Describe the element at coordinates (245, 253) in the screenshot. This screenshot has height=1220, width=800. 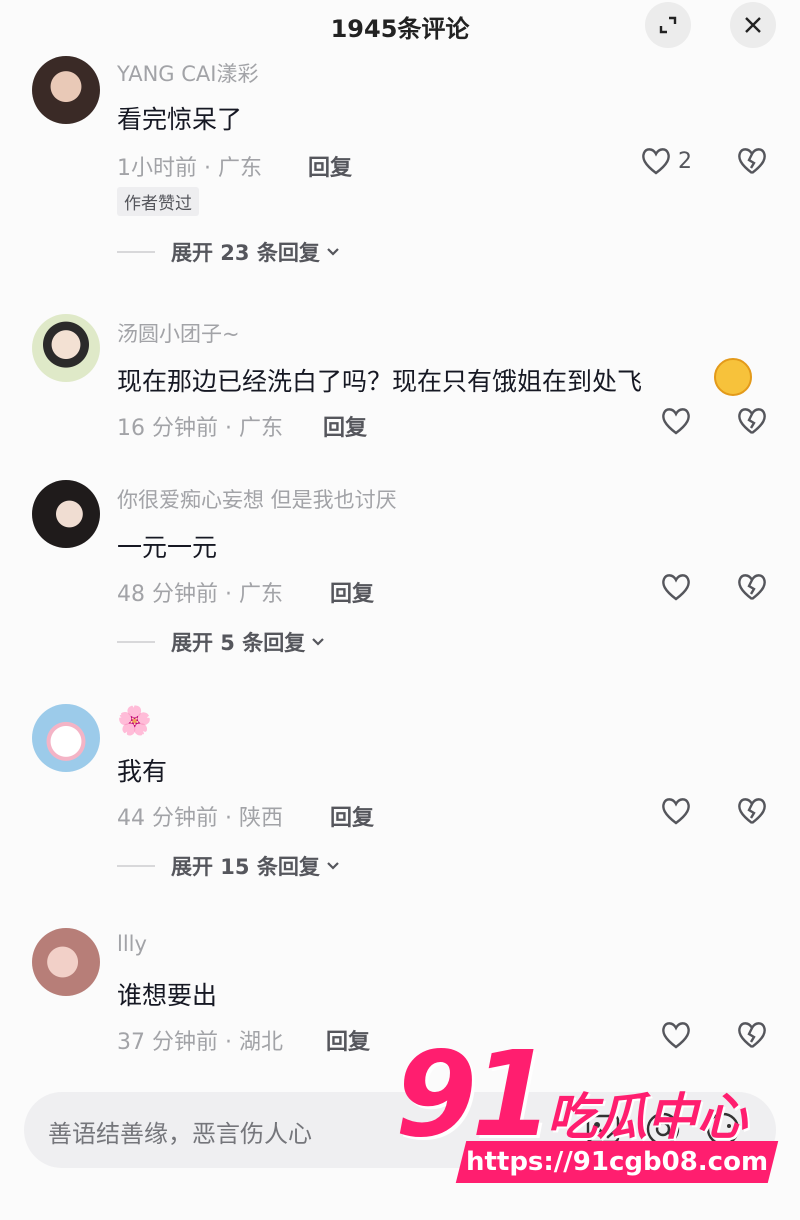
I see `expand-replies-label: 展开 23 条回复` at that location.